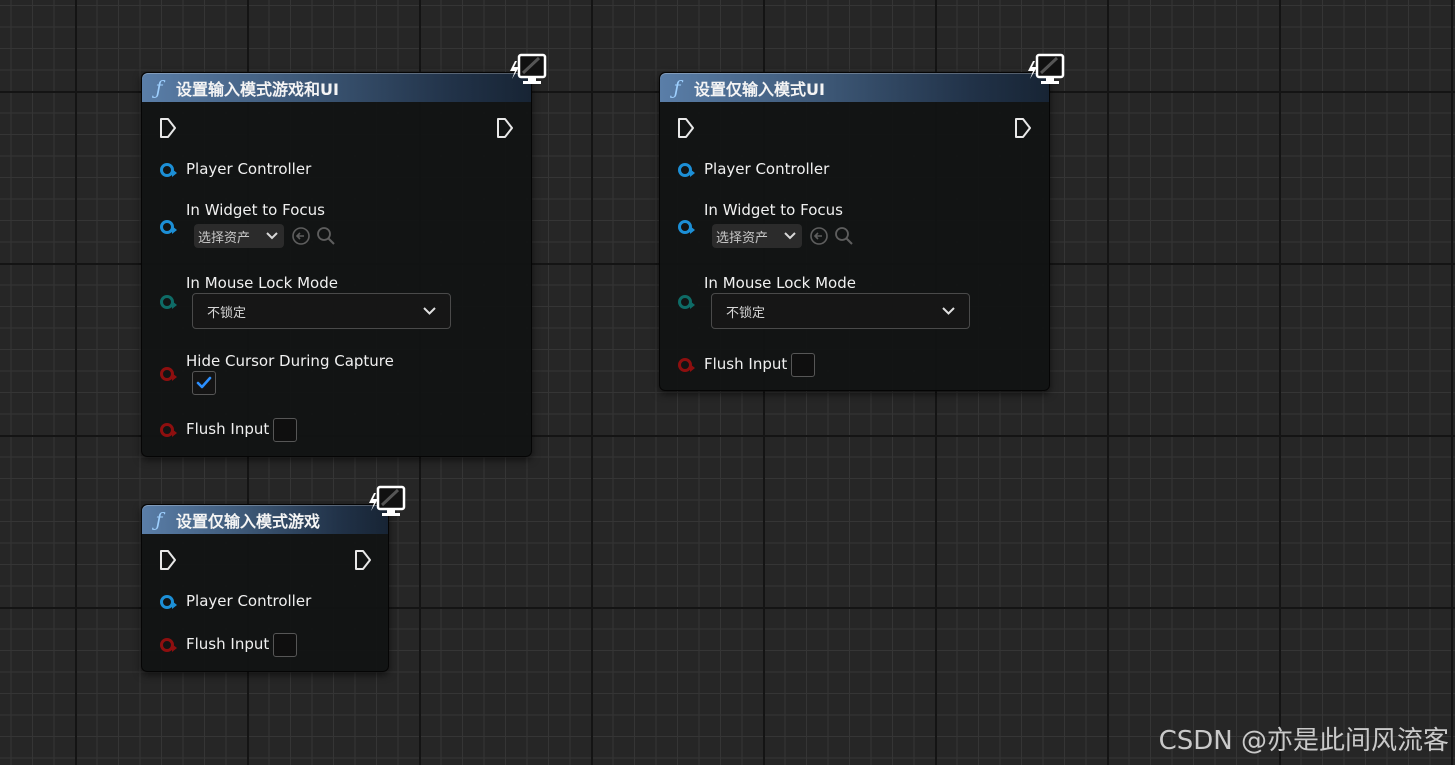 The height and width of the screenshot is (765, 1455). I want to click on watermark: CSDN @亦是此间风流客, so click(1303, 741).